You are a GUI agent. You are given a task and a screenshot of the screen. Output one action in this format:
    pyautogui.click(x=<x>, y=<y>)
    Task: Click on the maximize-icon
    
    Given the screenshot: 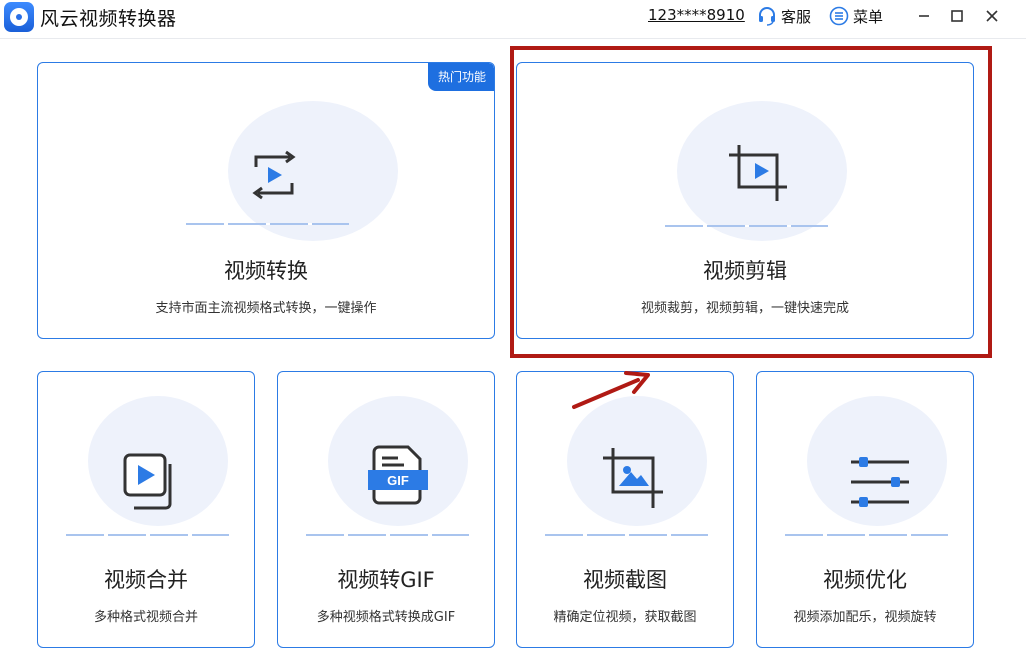 What is the action you would take?
    pyautogui.click(x=957, y=16)
    